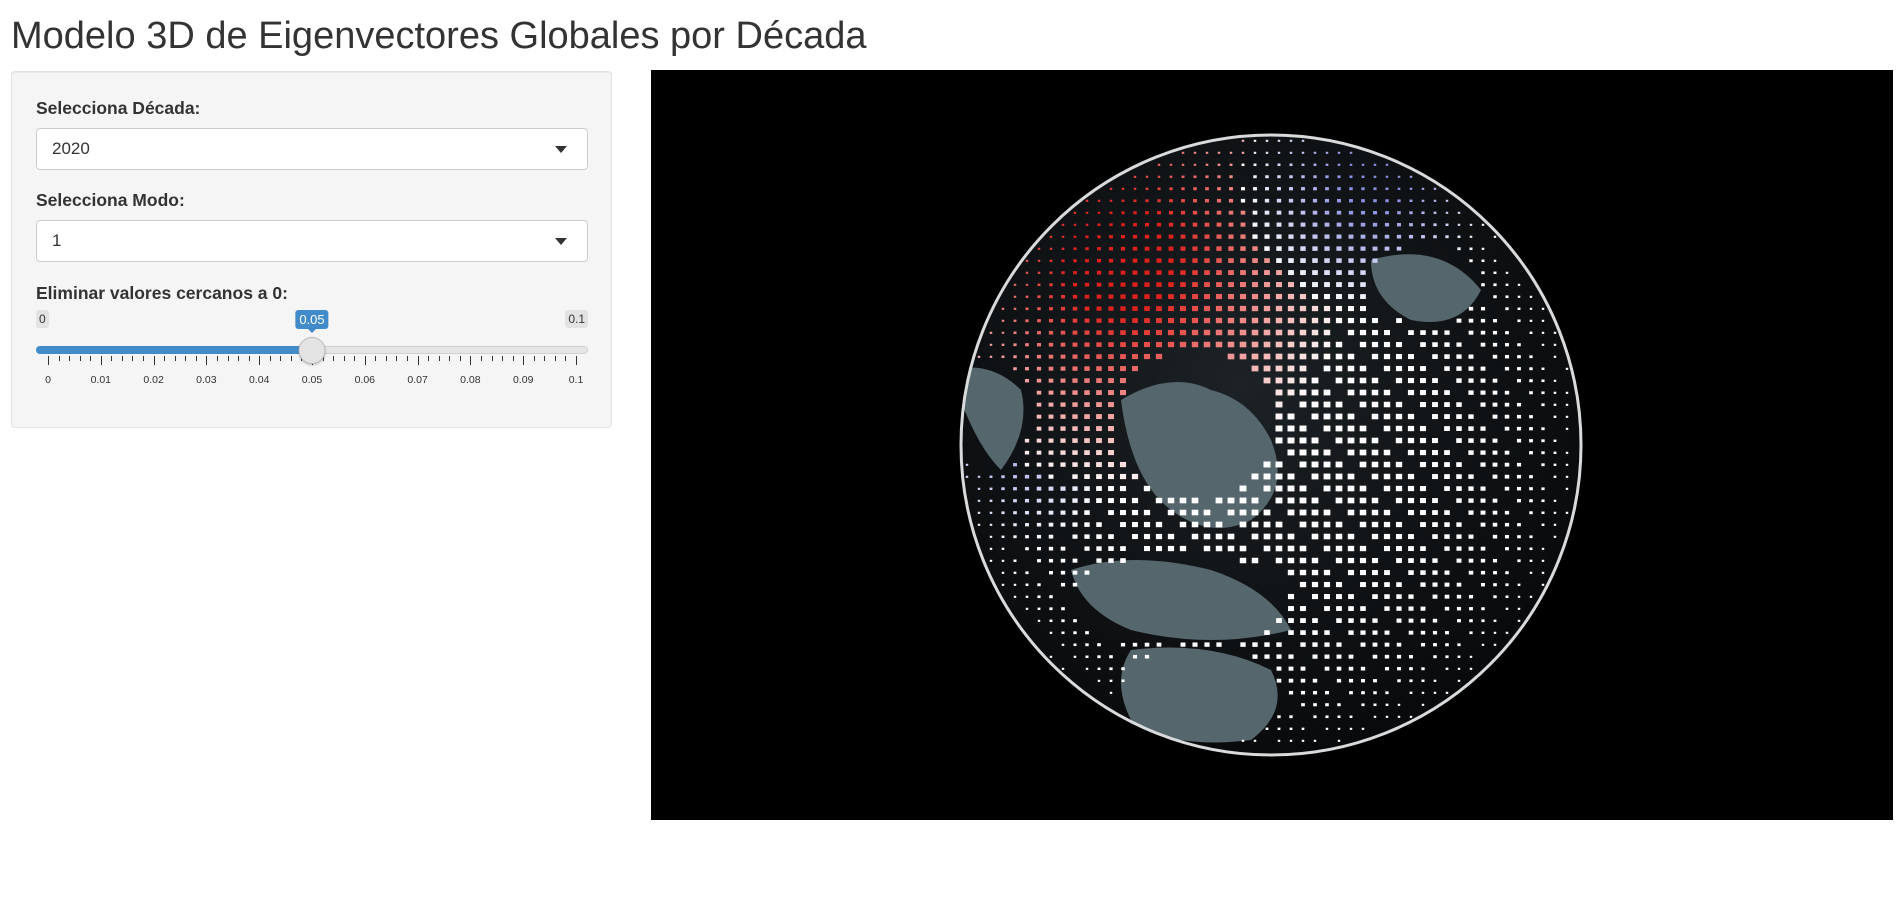 Image resolution: width=1900 pixels, height=914 pixels. I want to click on slider-major-tick, so click(576, 360).